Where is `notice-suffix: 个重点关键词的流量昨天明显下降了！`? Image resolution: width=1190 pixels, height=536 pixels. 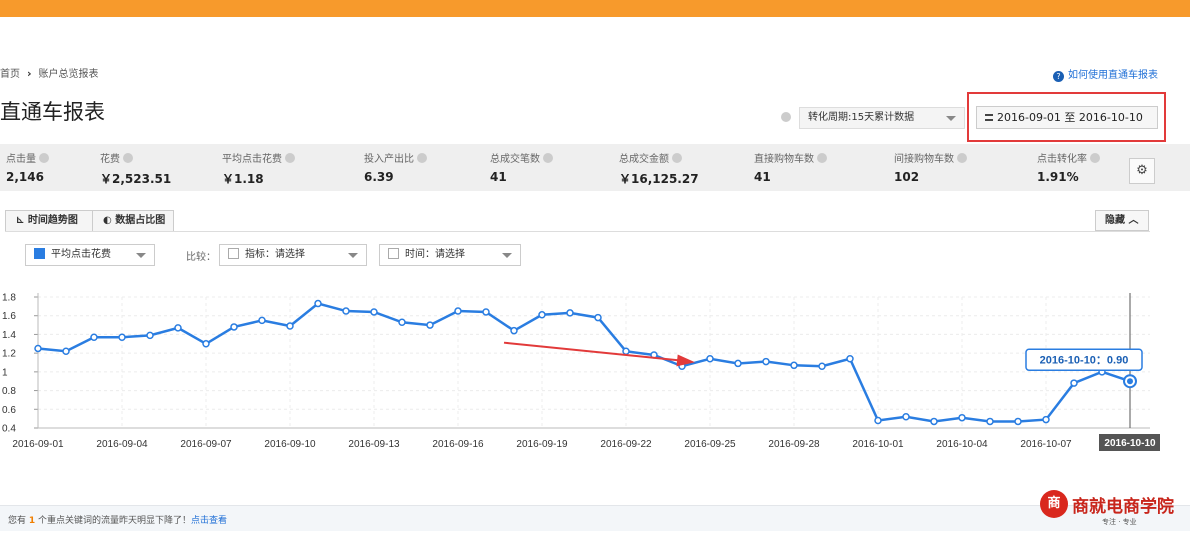
notice-suffix: 个重点关键词的流量昨天明显下降了！ is located at coordinates (115, 521).